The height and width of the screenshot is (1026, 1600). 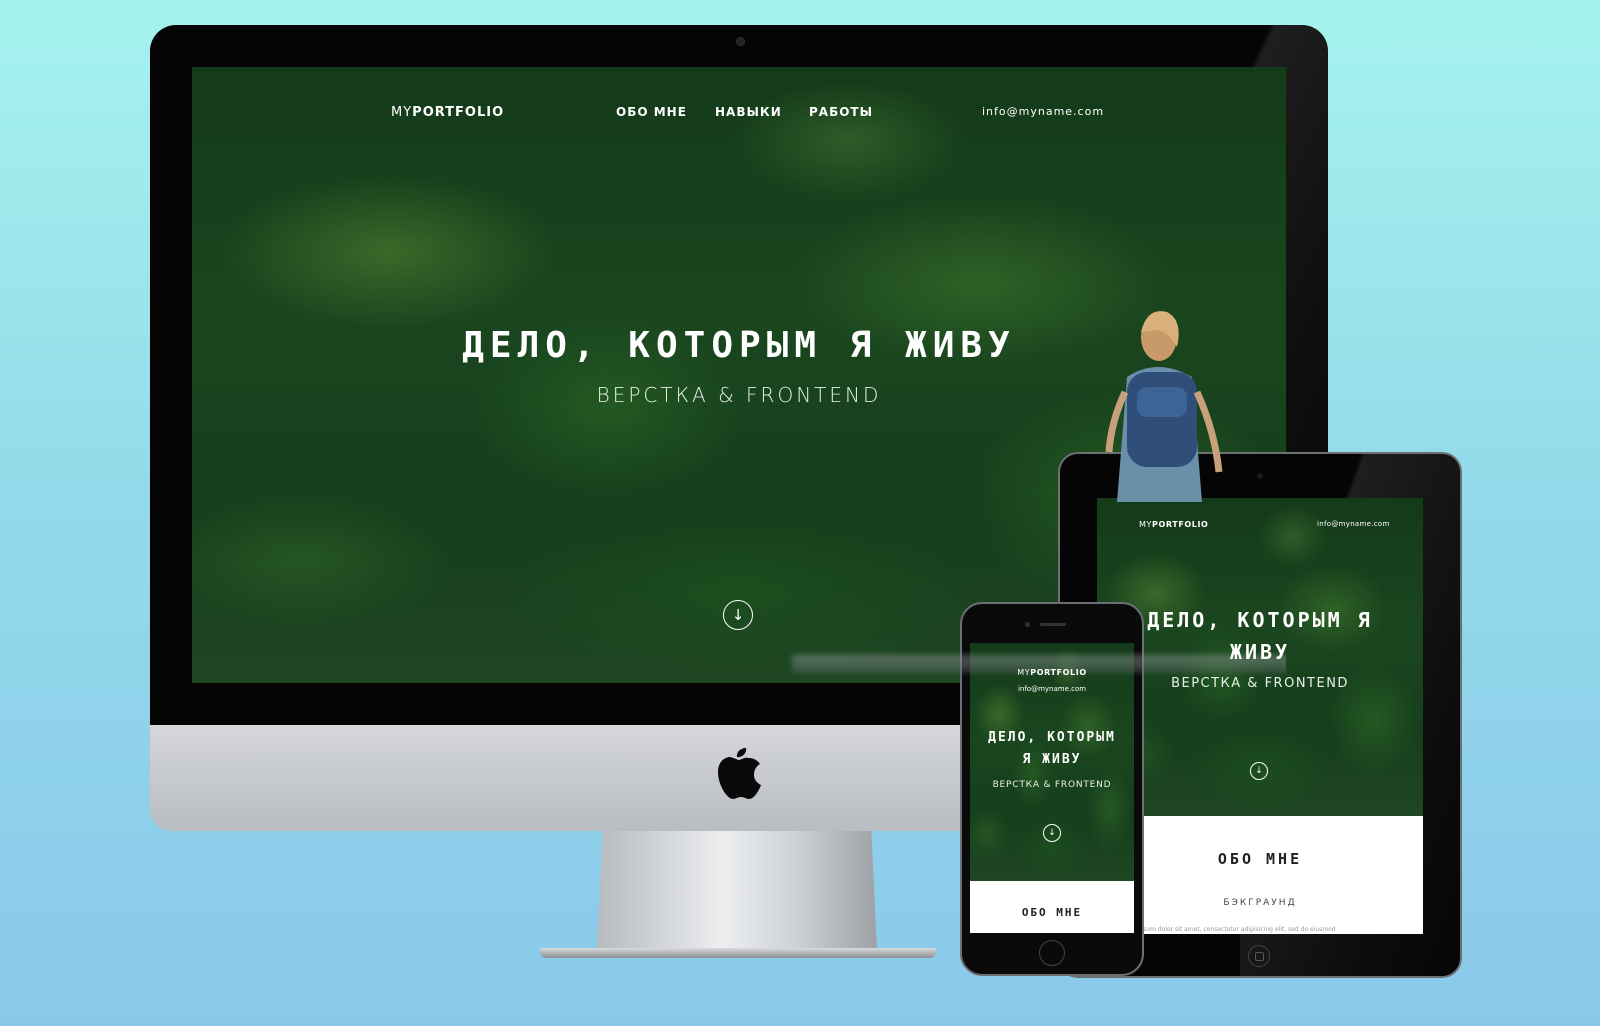 I want to click on iphone-speaker, so click(x=1053, y=624).